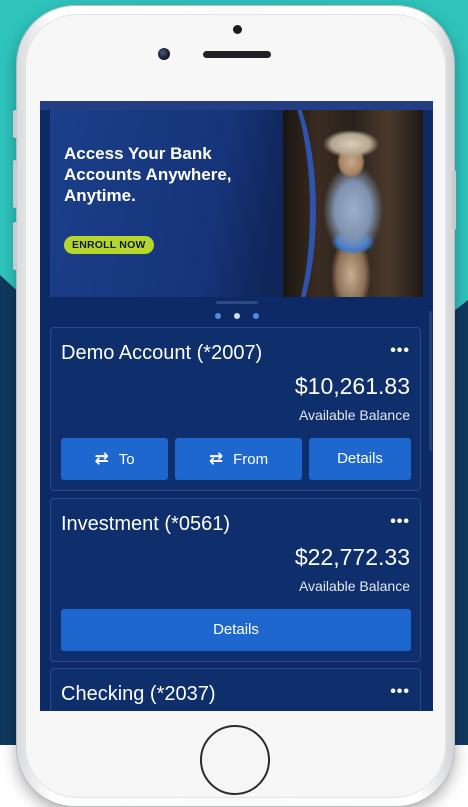  I want to click on side-button-volume-up, so click(15, 184).